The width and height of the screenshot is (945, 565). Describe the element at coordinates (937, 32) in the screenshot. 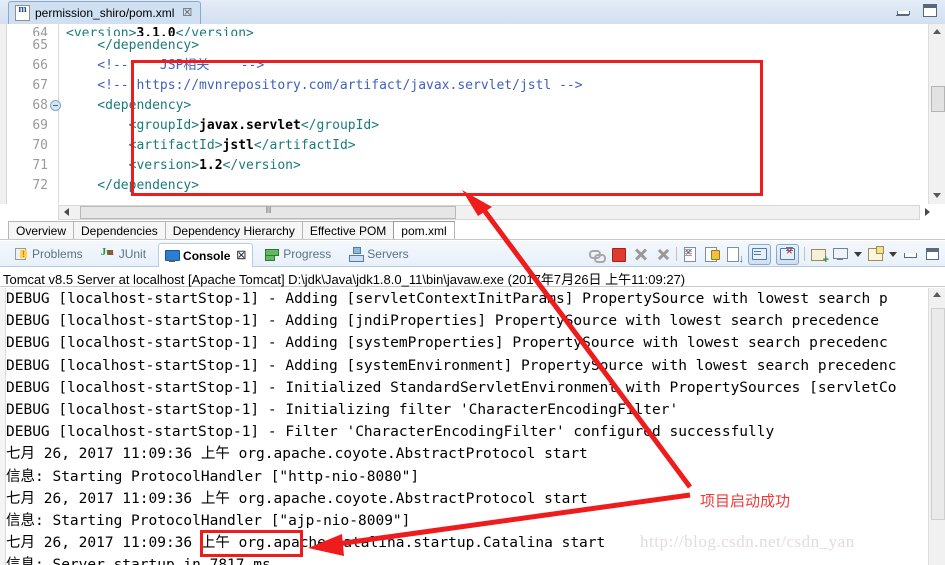

I see `scroll-up-icon` at that location.